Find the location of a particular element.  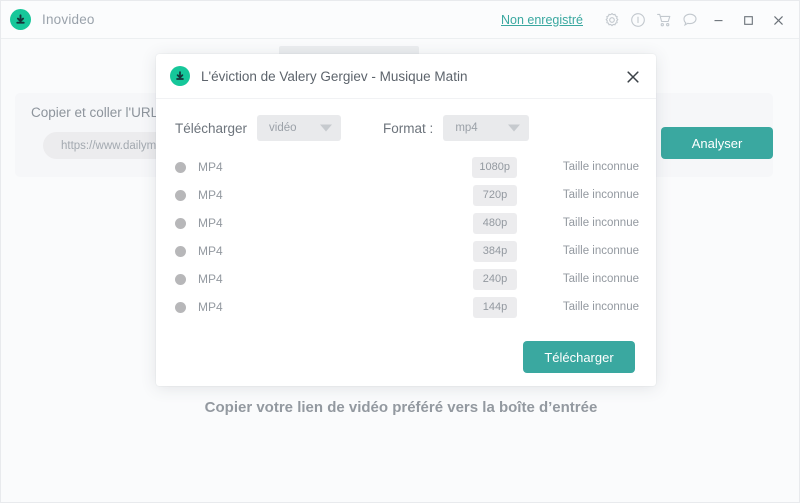

table-row: MP4 144p Taille inconnue is located at coordinates (406, 307).